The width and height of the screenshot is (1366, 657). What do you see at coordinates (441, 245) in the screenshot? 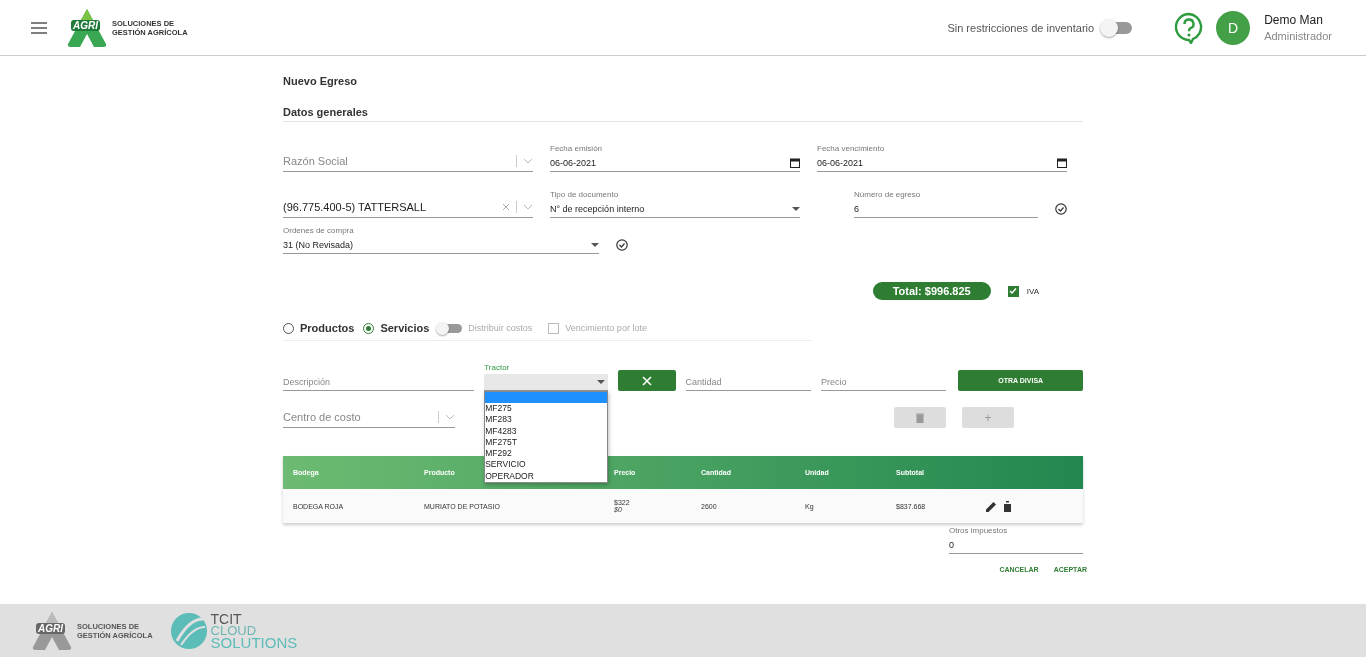
I see `select-field: 31 (No Revisada)` at bounding box center [441, 245].